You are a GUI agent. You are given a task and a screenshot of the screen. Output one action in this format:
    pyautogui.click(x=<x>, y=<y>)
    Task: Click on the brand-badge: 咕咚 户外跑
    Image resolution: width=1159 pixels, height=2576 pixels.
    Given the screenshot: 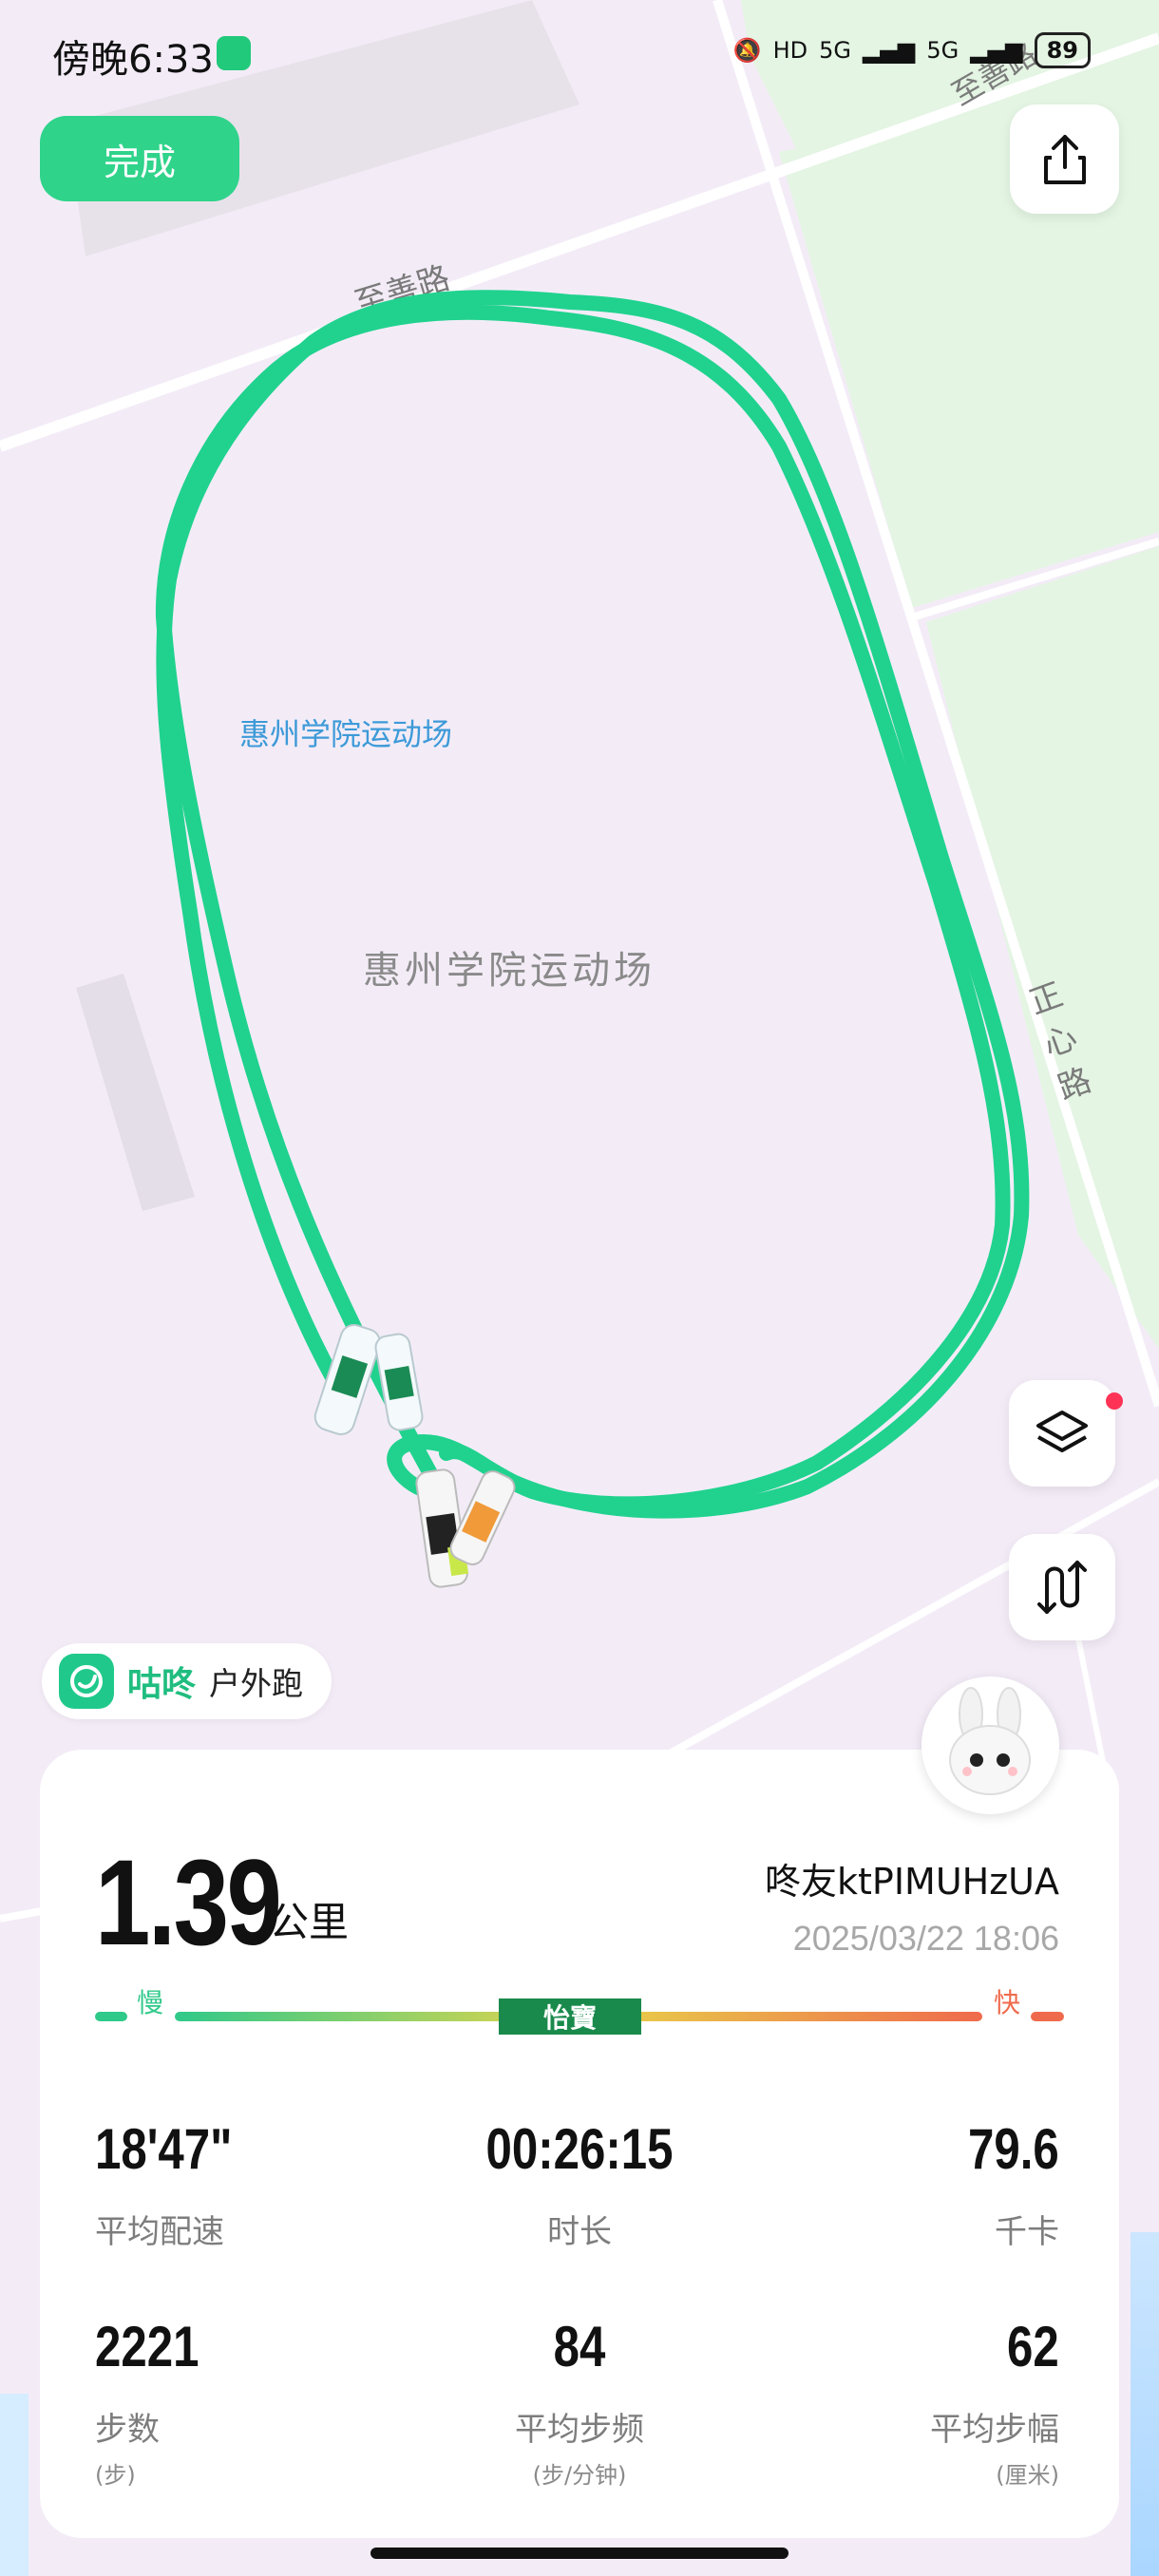 What is the action you would take?
    pyautogui.click(x=187, y=1681)
    